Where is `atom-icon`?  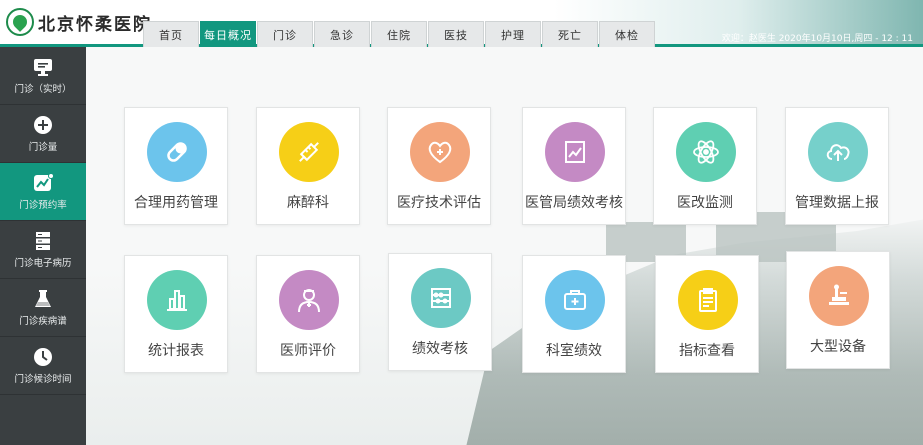 atom-icon is located at coordinates (706, 152).